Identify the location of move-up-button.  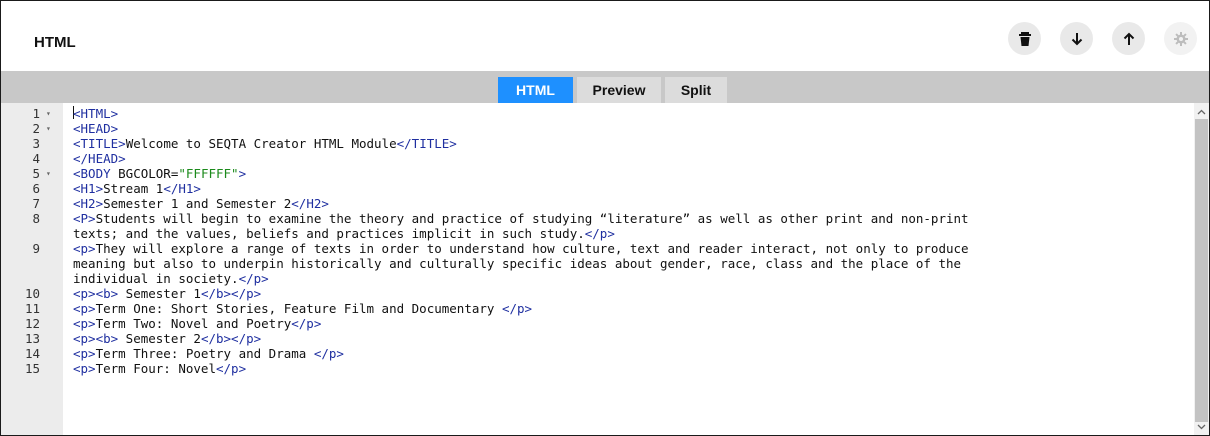
(1128, 38).